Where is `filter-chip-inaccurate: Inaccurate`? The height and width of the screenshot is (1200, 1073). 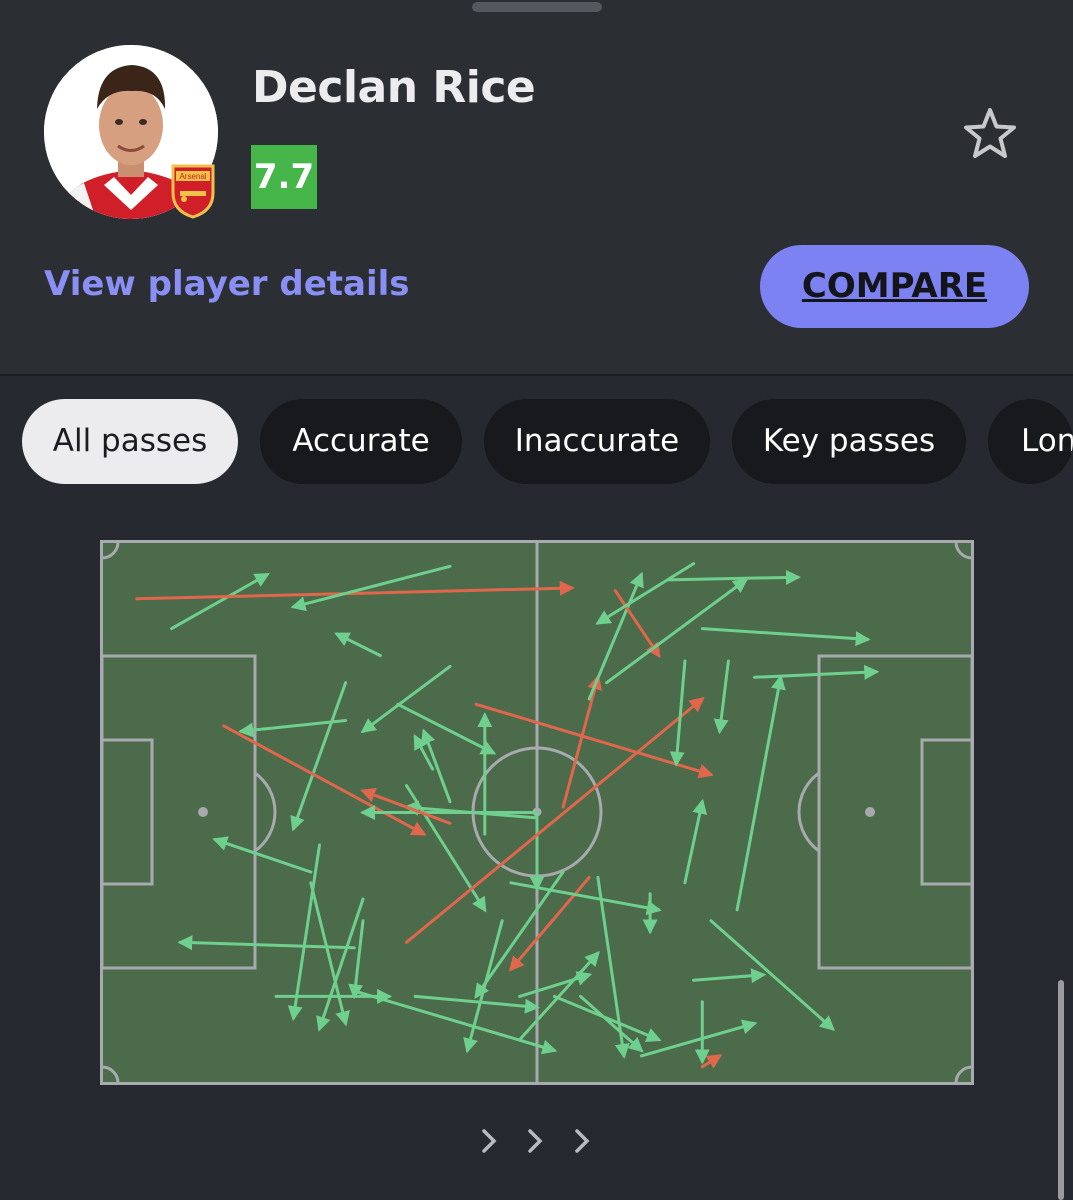
filter-chip-inaccurate: Inaccurate is located at coordinates (597, 441).